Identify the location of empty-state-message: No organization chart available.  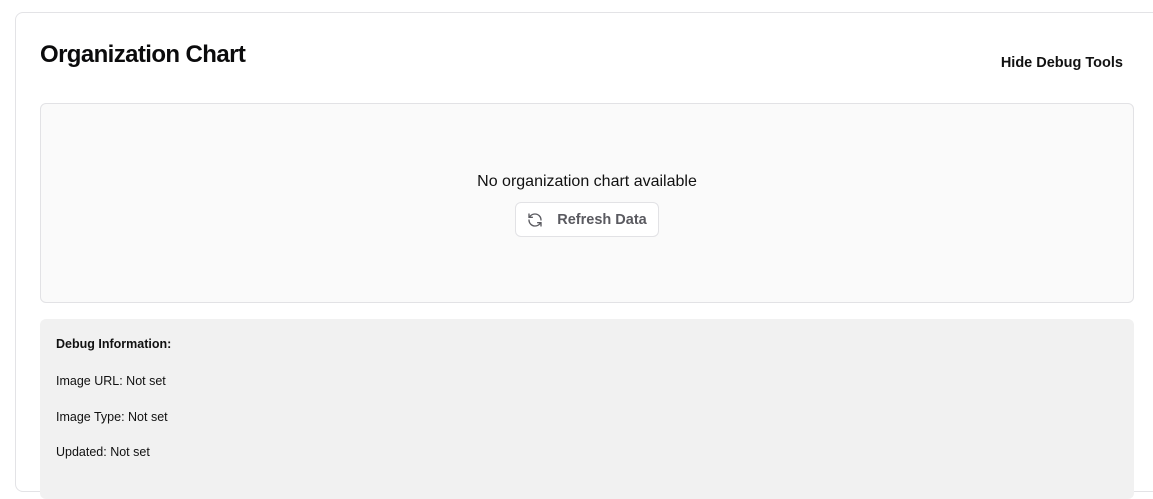
(587, 181).